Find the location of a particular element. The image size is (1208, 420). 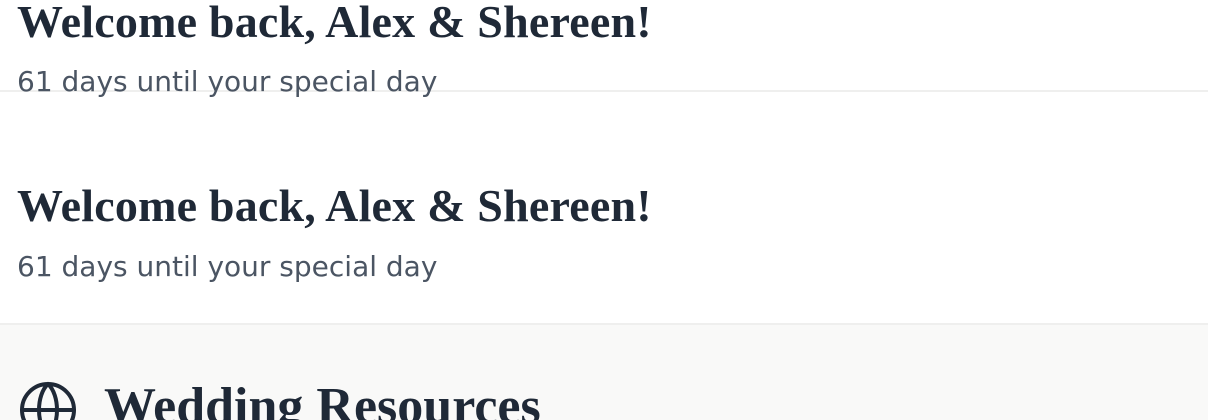

section-title: Wedding Resources is located at coordinates (322, 399).